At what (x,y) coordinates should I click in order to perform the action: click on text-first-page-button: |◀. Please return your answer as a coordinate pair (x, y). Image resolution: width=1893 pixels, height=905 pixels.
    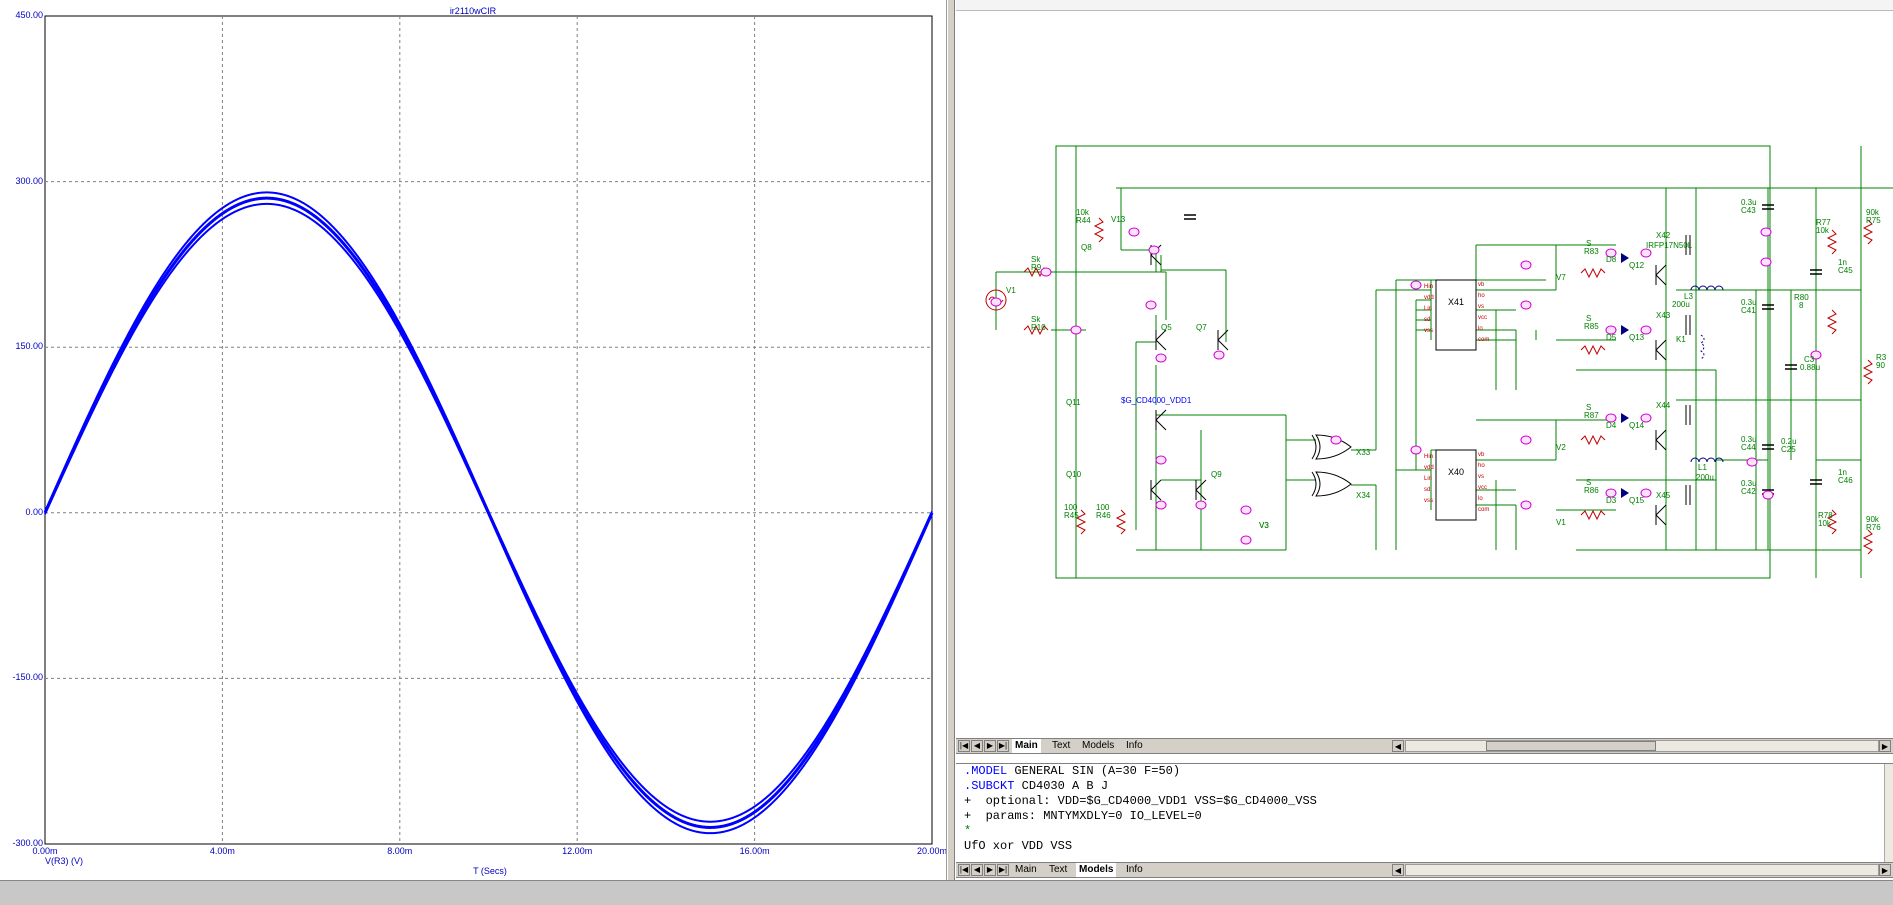
    Looking at the image, I should click on (964, 870).